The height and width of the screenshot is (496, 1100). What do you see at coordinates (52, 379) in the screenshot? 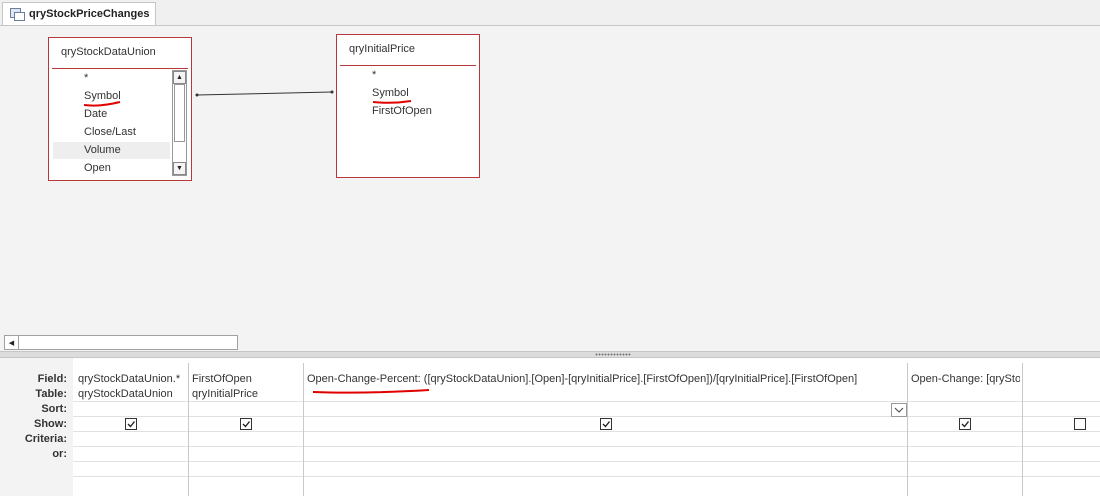
I see `row-label-field: Field:` at bounding box center [52, 379].